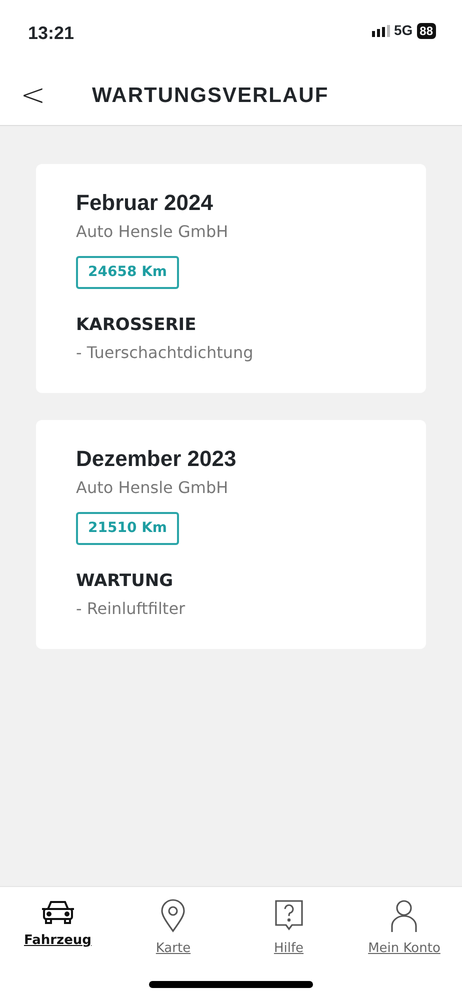 Image resolution: width=462 pixels, height=1000 pixels. Describe the element at coordinates (381, 30) in the screenshot. I see `signal-icon` at that location.